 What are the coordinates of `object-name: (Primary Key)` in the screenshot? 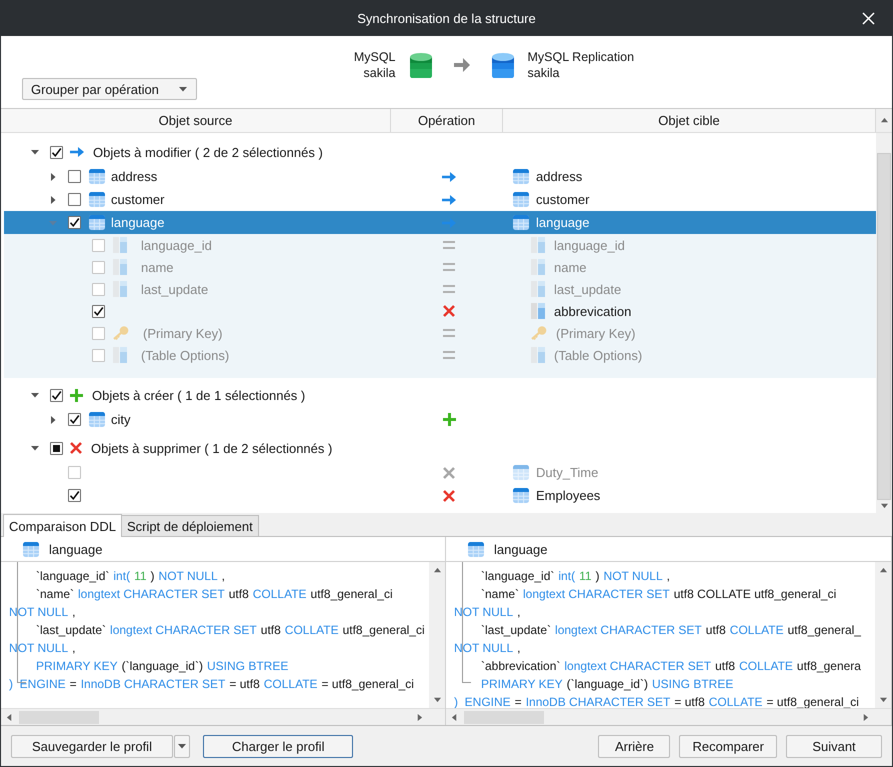 It's located at (596, 333).